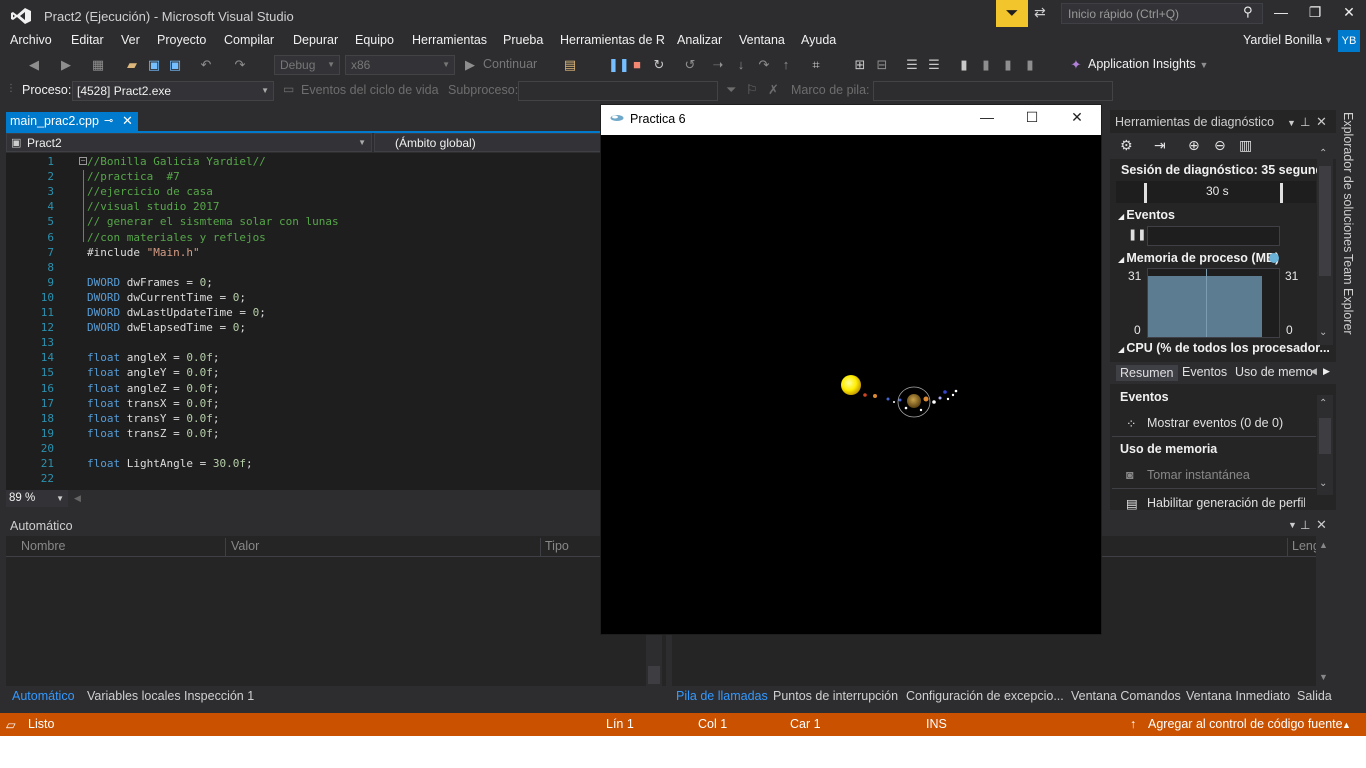  What do you see at coordinates (1274, 372) in the screenshot?
I see `tab-memory-usage: Uso de memo` at bounding box center [1274, 372].